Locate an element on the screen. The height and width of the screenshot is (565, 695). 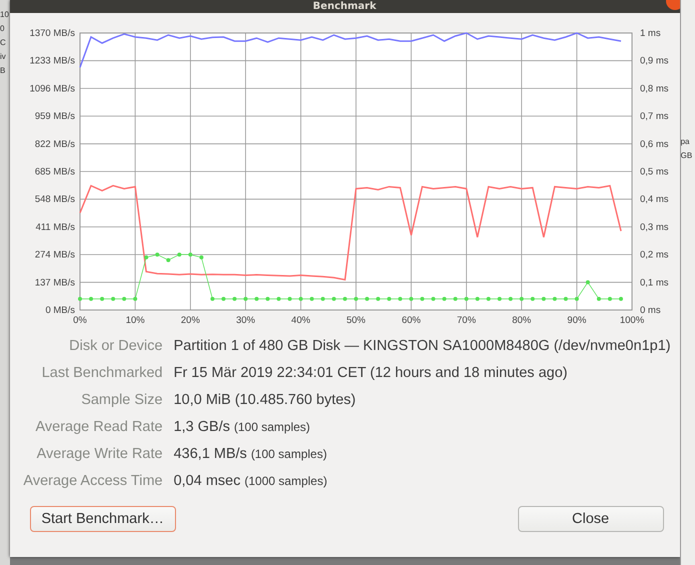
detail-value: 1,3 GB/s is located at coordinates (202, 426).